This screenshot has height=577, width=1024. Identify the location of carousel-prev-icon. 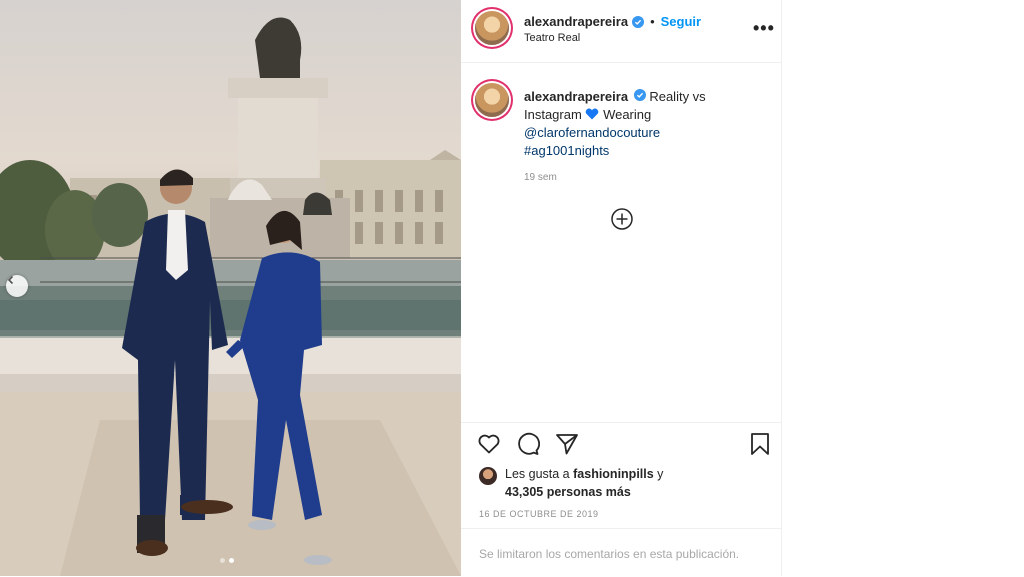
(17, 286).